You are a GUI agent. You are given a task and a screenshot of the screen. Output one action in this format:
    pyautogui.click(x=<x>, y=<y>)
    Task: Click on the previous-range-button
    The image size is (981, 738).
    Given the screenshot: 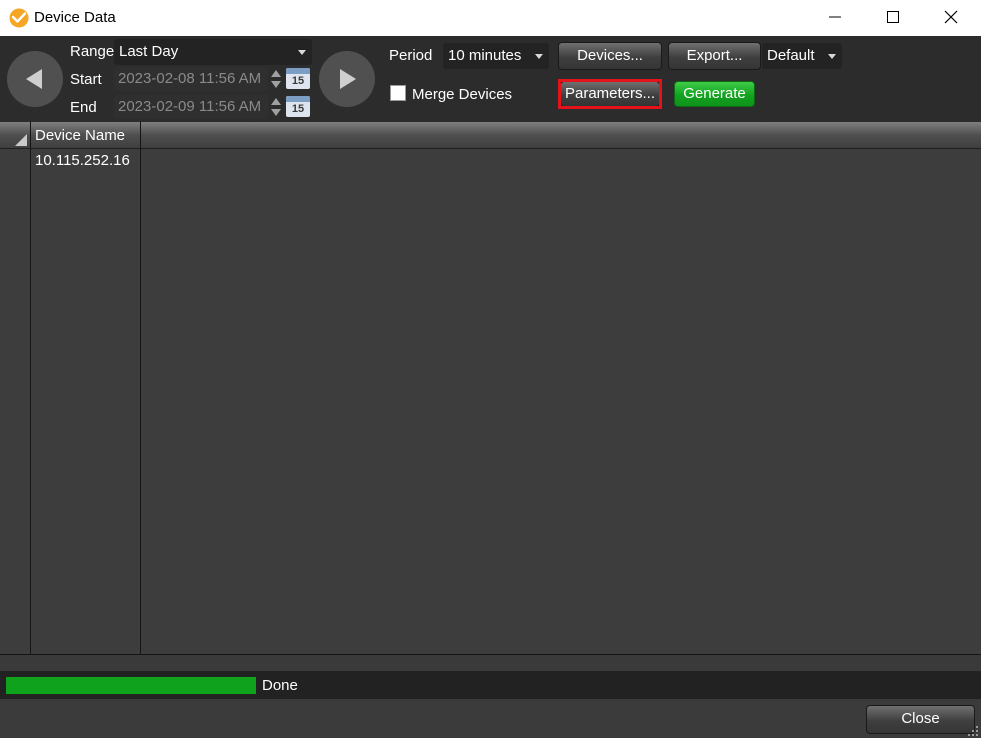 What is the action you would take?
    pyautogui.click(x=35, y=79)
    